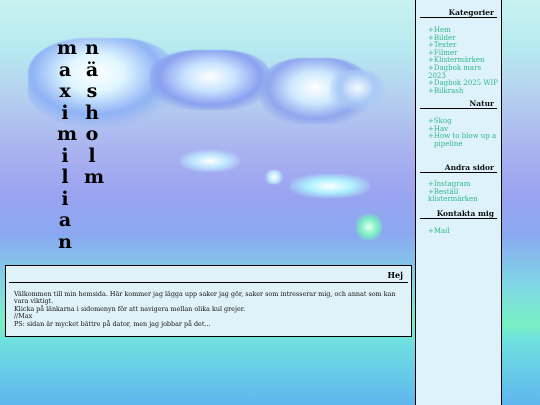 The height and width of the screenshot is (405, 540). What do you see at coordinates (92, 69) in the screenshot?
I see `name-letter: ä` at bounding box center [92, 69].